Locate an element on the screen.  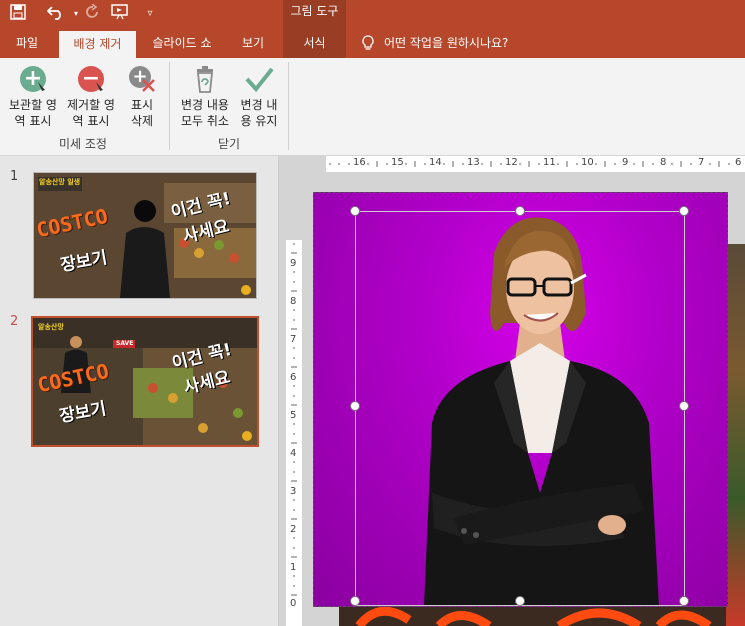
vruler-label: 9 is located at coordinates (293, 263).